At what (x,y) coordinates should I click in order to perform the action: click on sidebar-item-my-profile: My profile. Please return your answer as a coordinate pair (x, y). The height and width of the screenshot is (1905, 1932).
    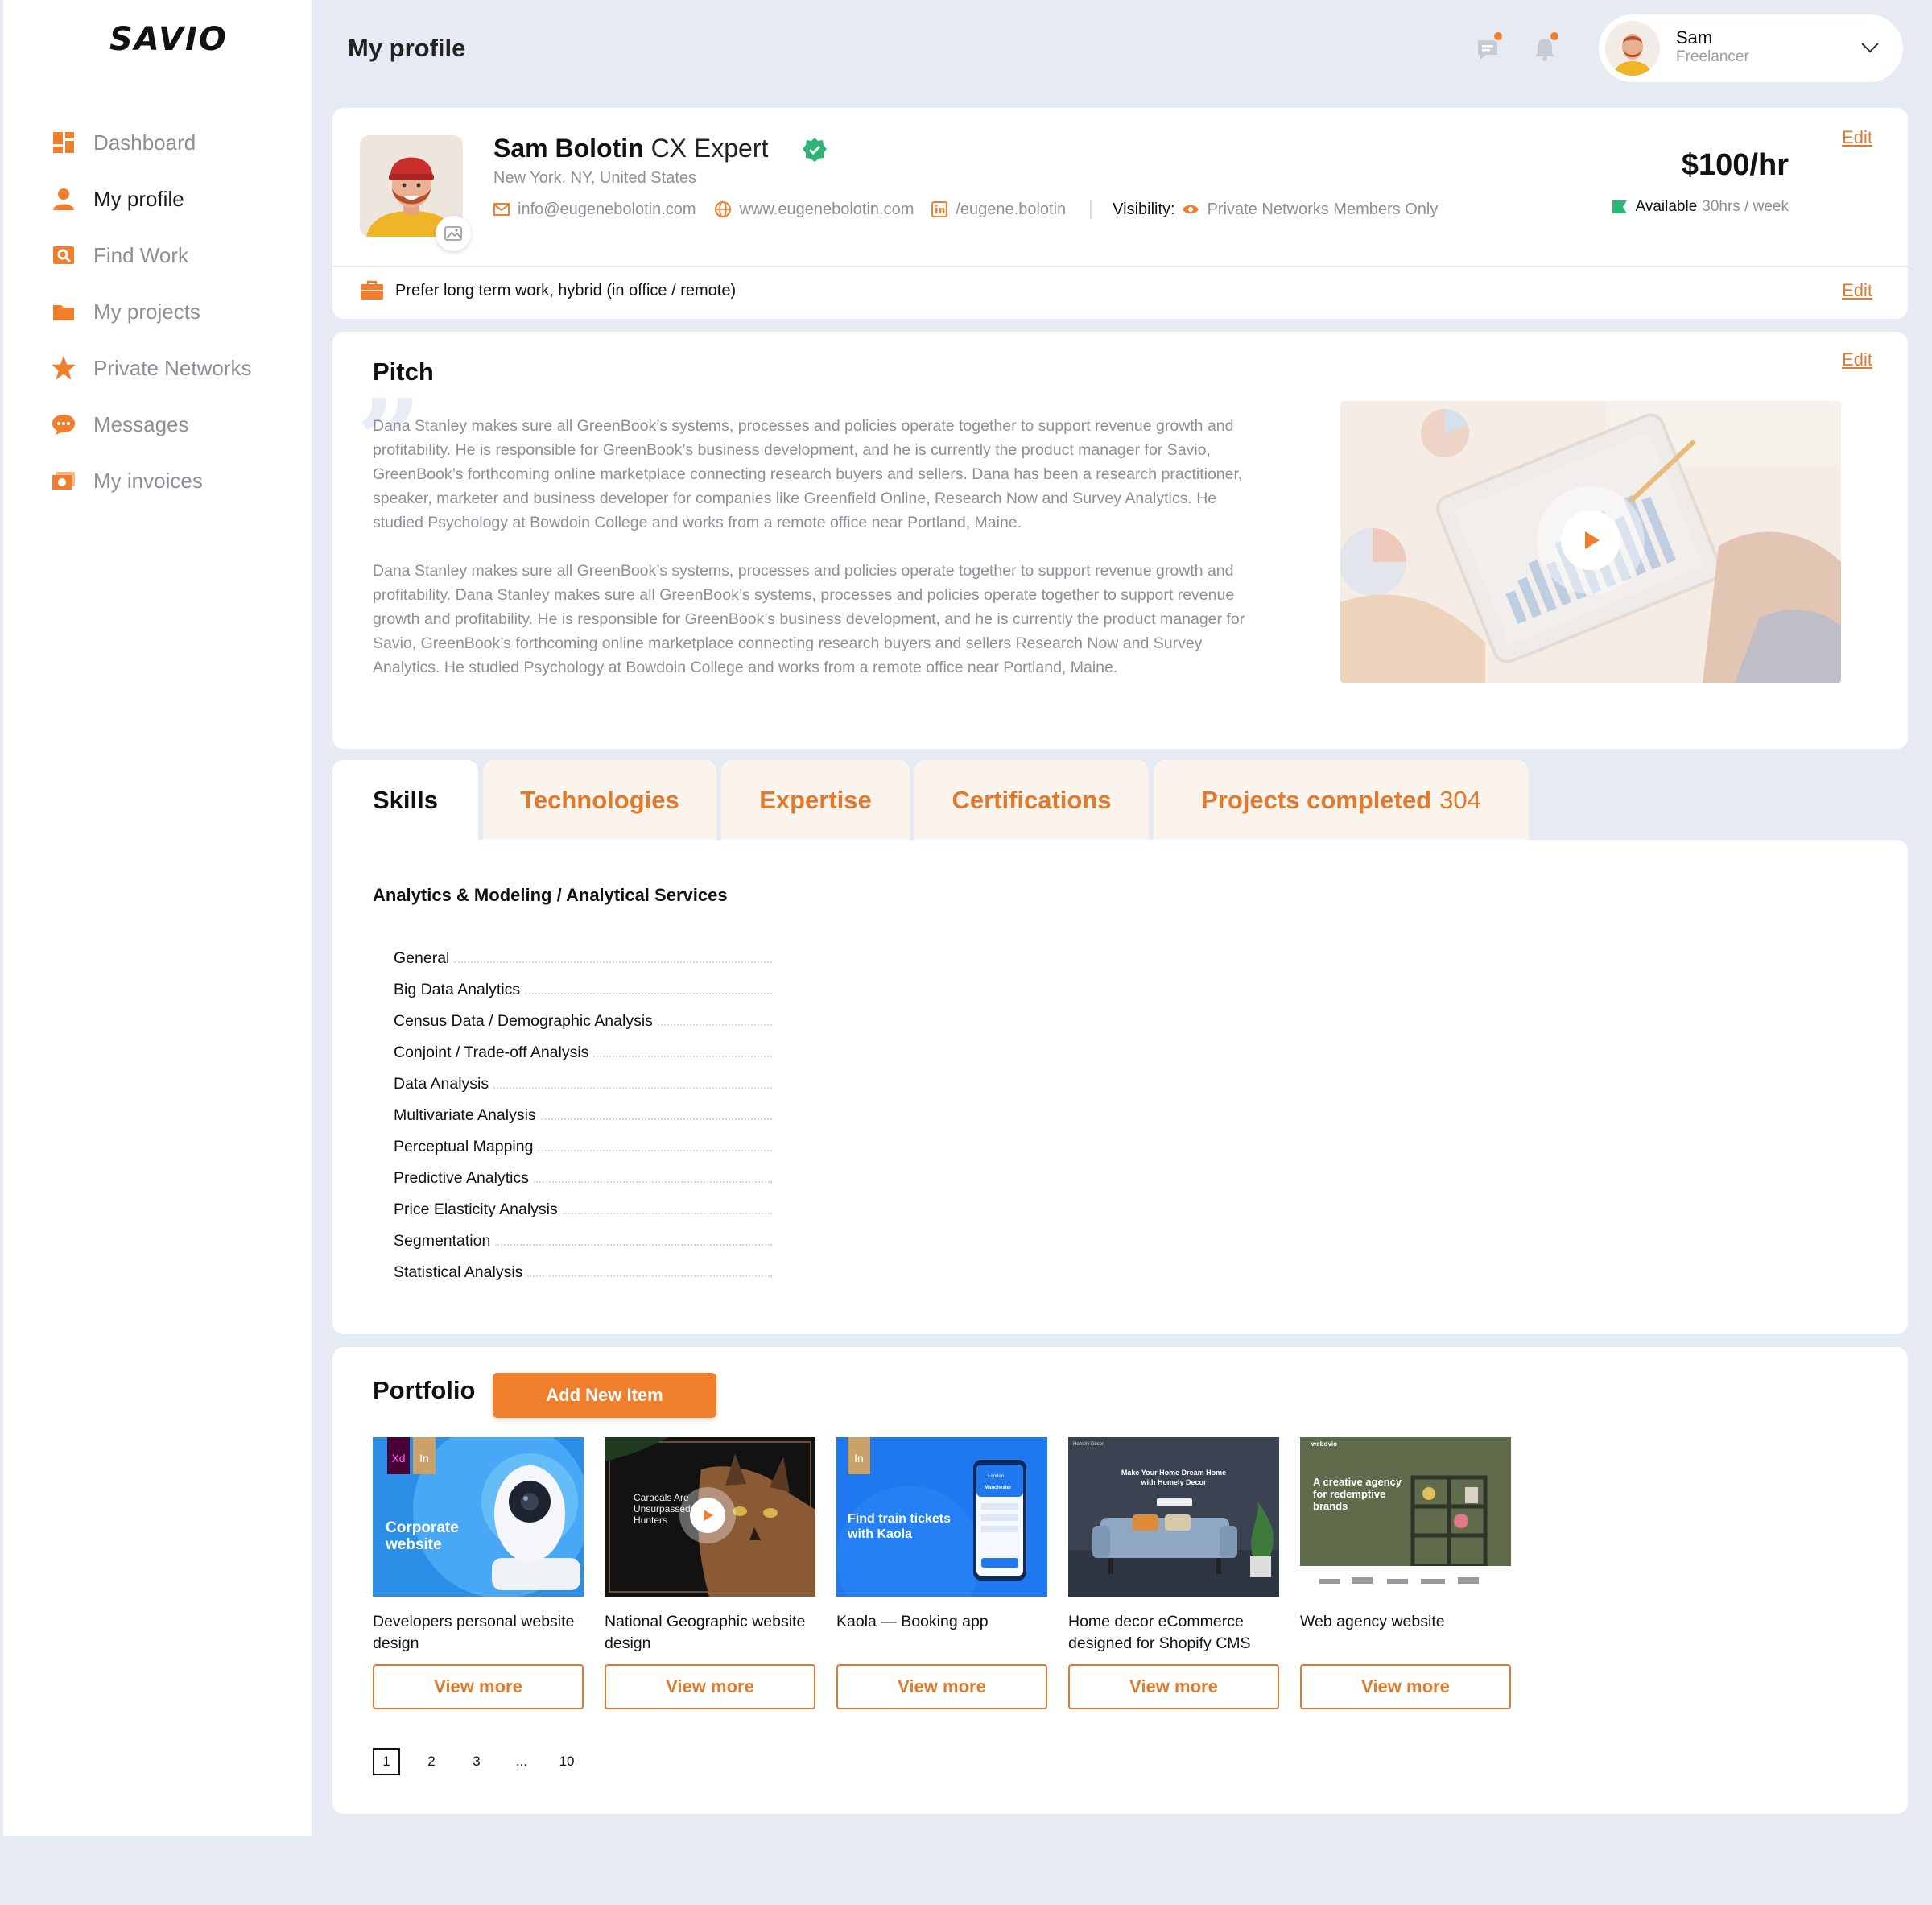
    Looking at the image, I should click on (151, 199).